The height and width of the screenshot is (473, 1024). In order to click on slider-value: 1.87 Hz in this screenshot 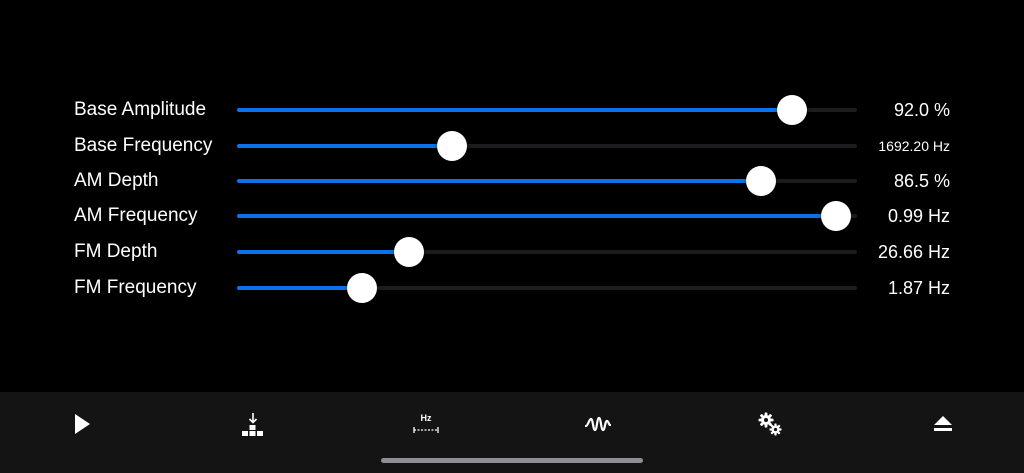, I will do `click(918, 288)`.